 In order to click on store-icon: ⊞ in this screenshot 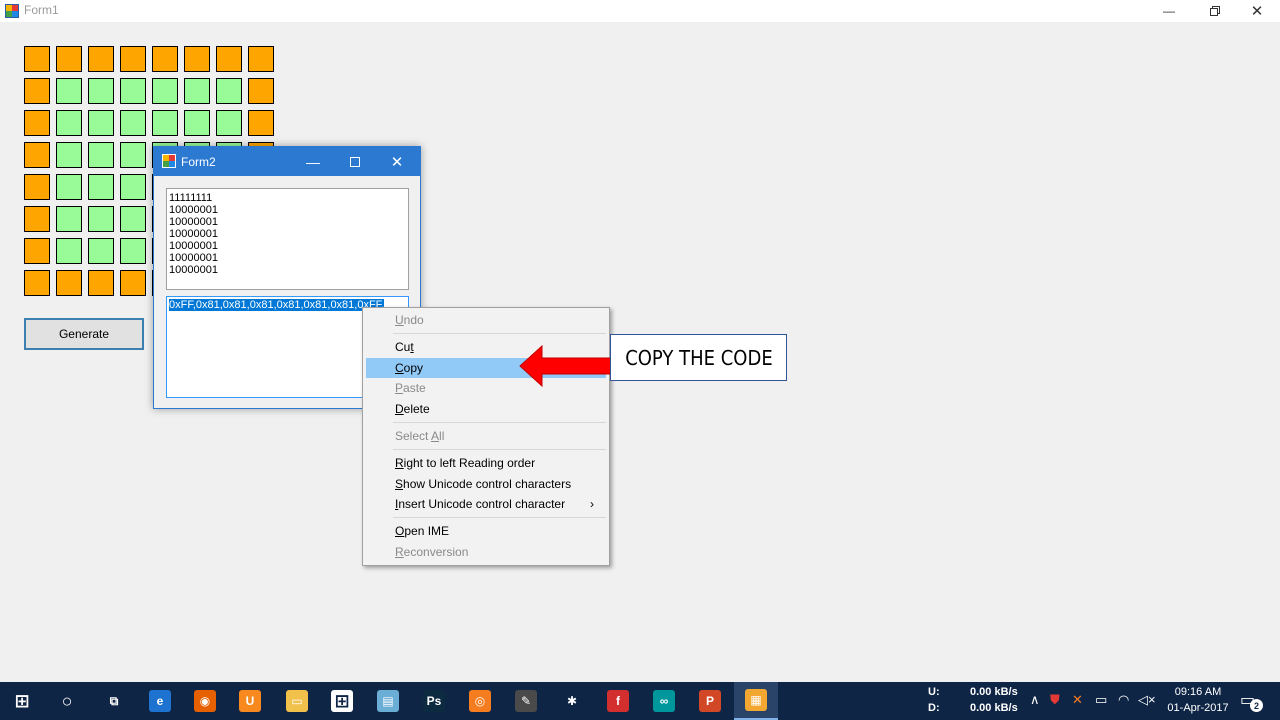, I will do `click(342, 701)`.